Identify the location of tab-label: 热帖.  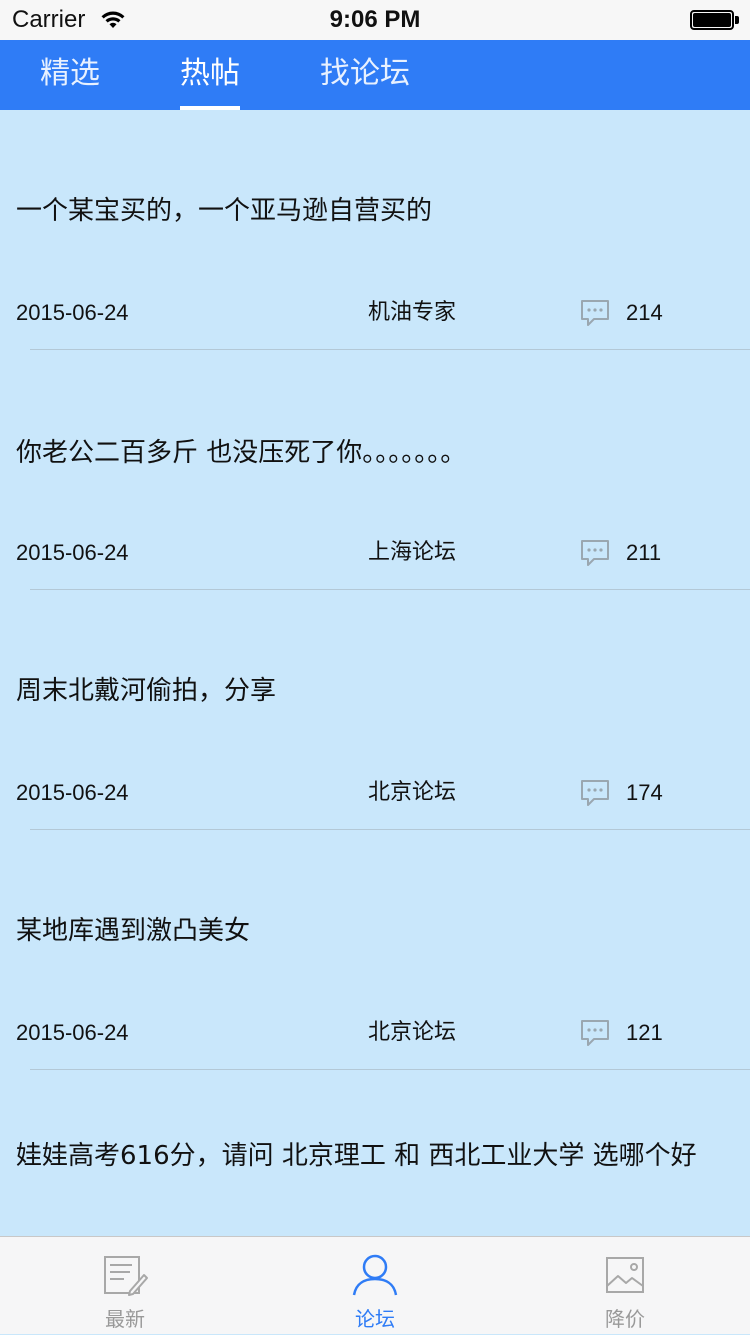
(210, 73).